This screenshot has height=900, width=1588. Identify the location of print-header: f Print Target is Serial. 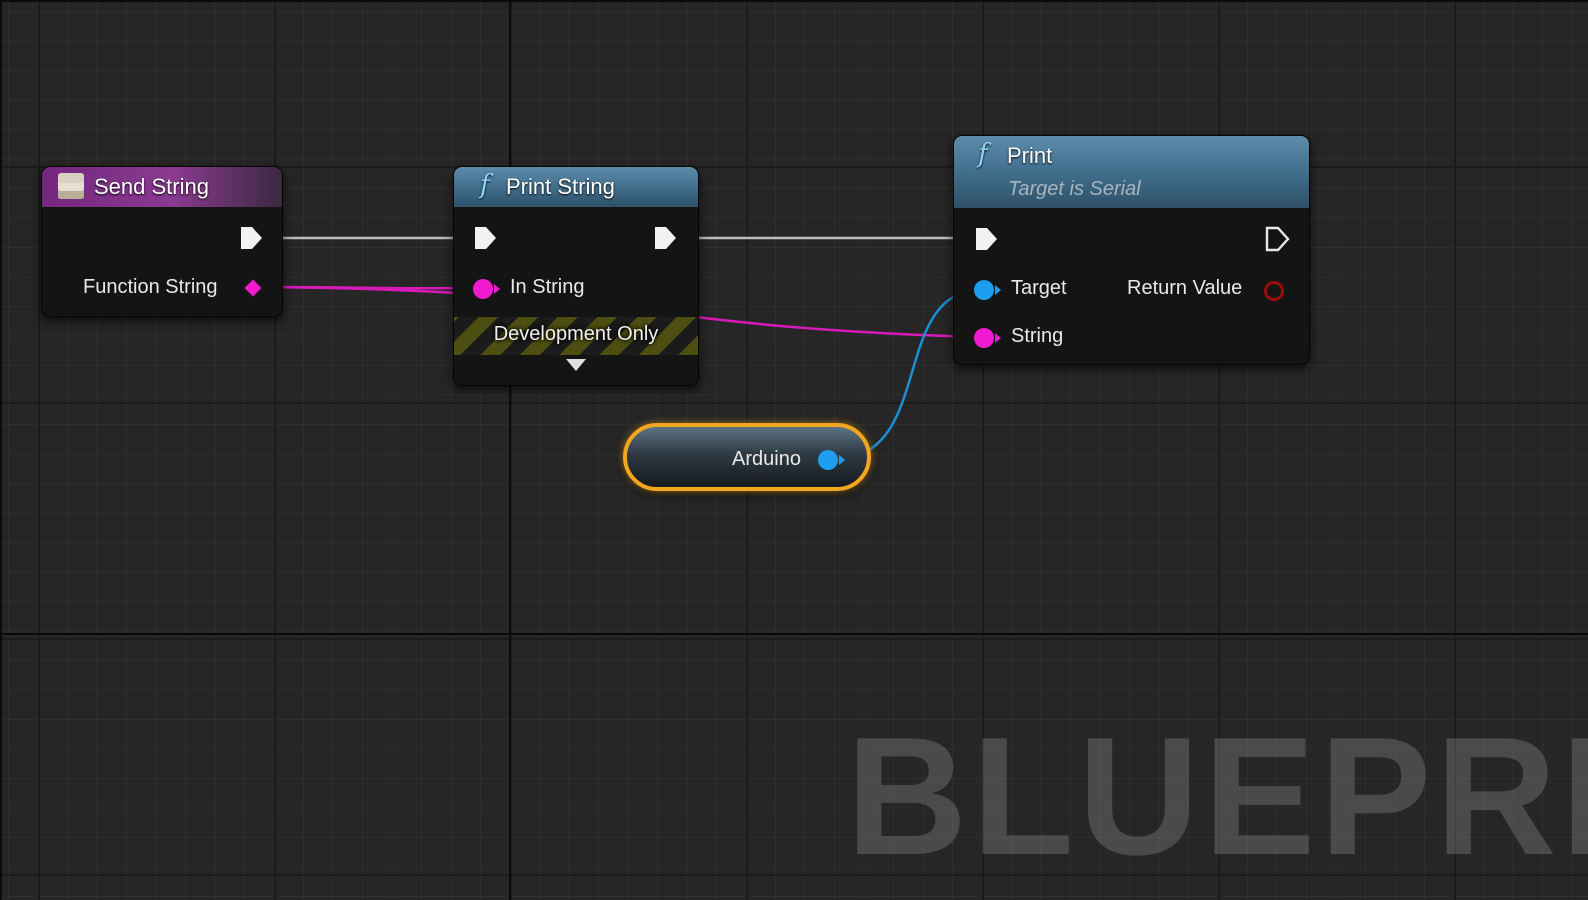
(1131, 172).